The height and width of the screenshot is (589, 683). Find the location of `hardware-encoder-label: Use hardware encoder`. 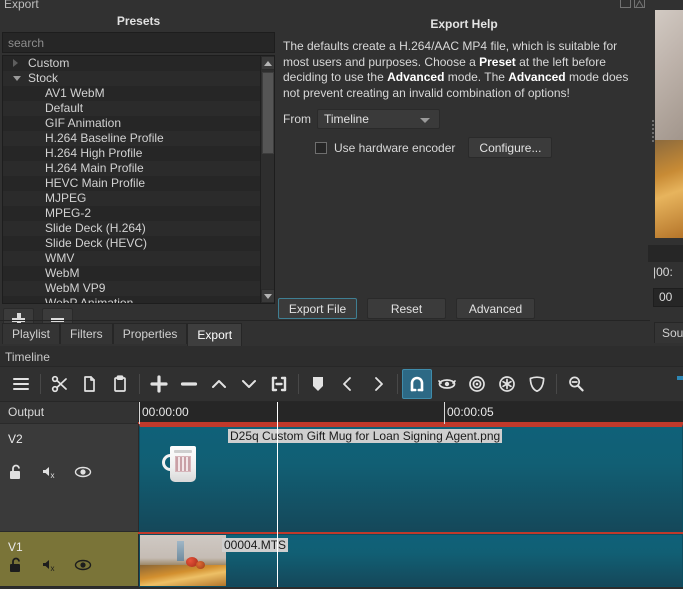

hardware-encoder-label: Use hardware encoder is located at coordinates (395, 147).